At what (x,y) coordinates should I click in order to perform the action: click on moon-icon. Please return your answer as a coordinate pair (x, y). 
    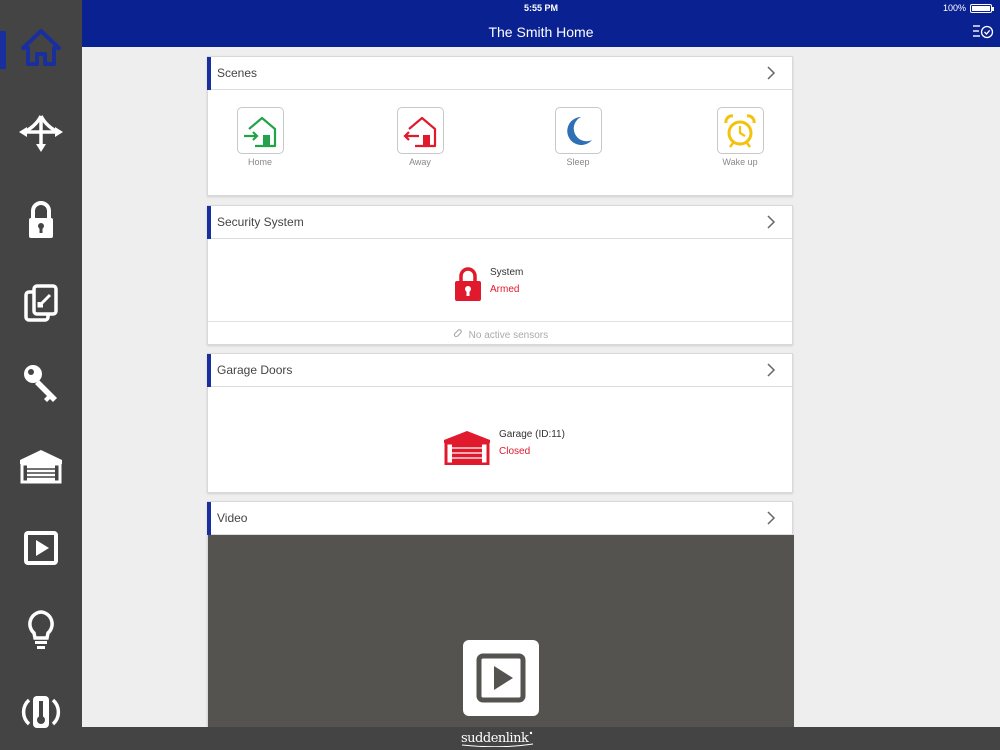
    Looking at the image, I should click on (579, 130).